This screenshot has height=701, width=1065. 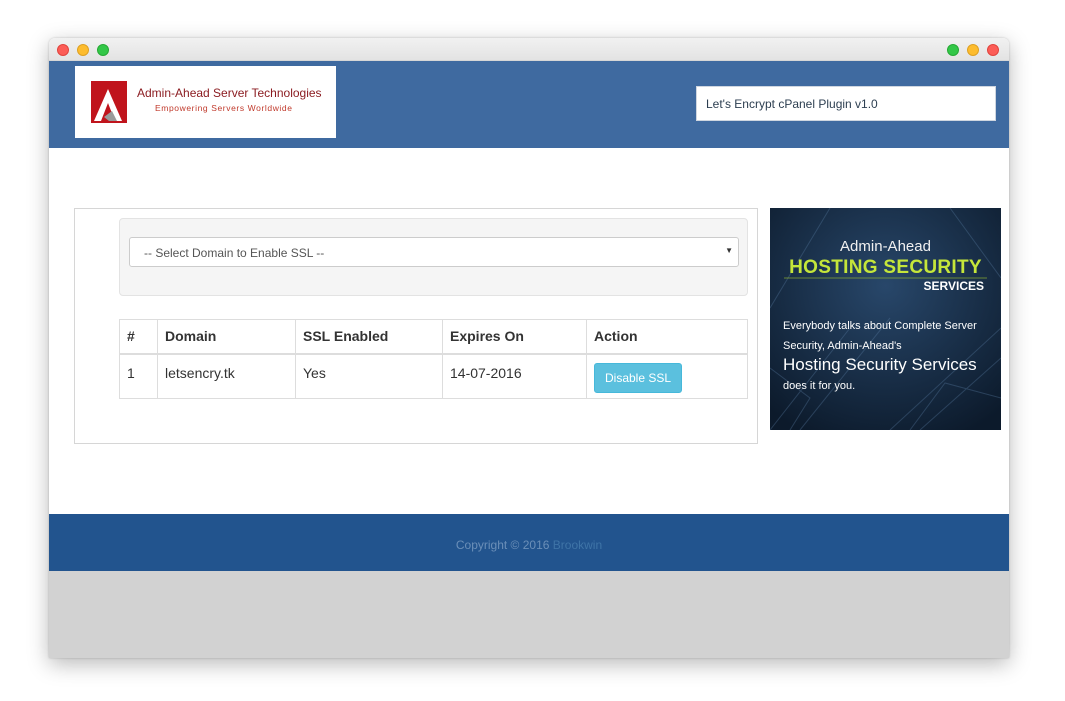 I want to click on table-header-row: # Domain SSL Enabled Expires On Action, so click(x=433, y=337).